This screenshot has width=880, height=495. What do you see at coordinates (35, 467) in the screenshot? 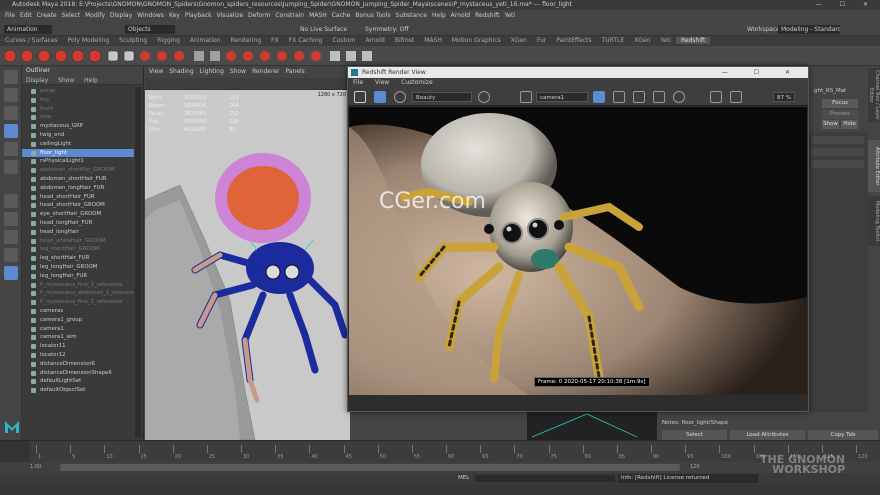
I see `range-start-field: 1.00` at bounding box center [35, 467].